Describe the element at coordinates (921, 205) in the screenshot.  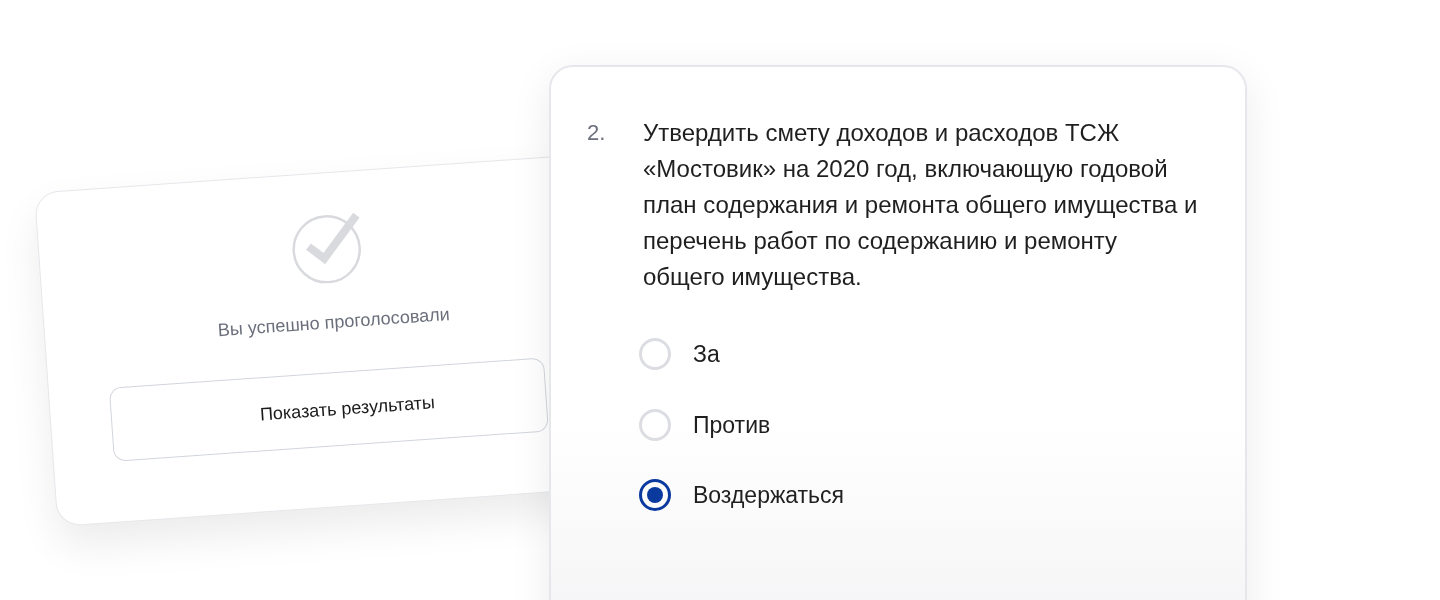
I see `question-text: Утвердить смету доходов и расходов ТСЖ «Мостовик» на 2020 год, включающую годовой план содержания и ремонта общего имущества и перечень работ по содержанию и ремонту общего имущества.` at that location.